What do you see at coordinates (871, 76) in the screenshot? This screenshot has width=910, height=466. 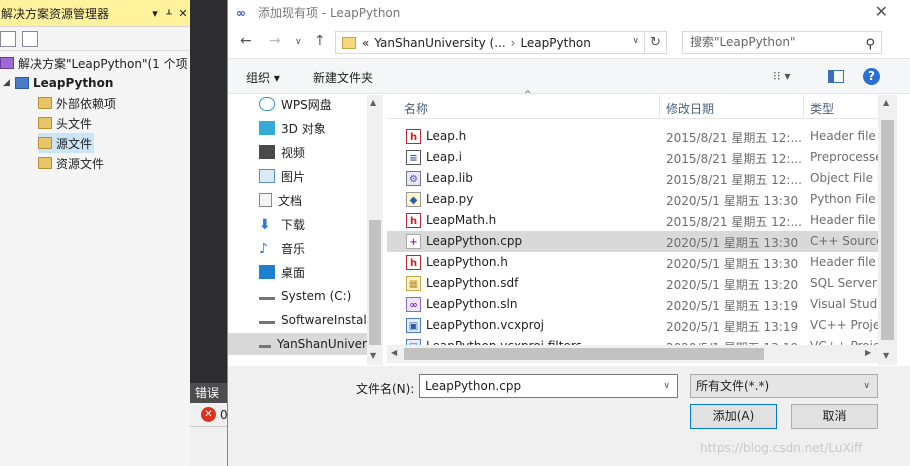 I see `help-icon: ?` at bounding box center [871, 76].